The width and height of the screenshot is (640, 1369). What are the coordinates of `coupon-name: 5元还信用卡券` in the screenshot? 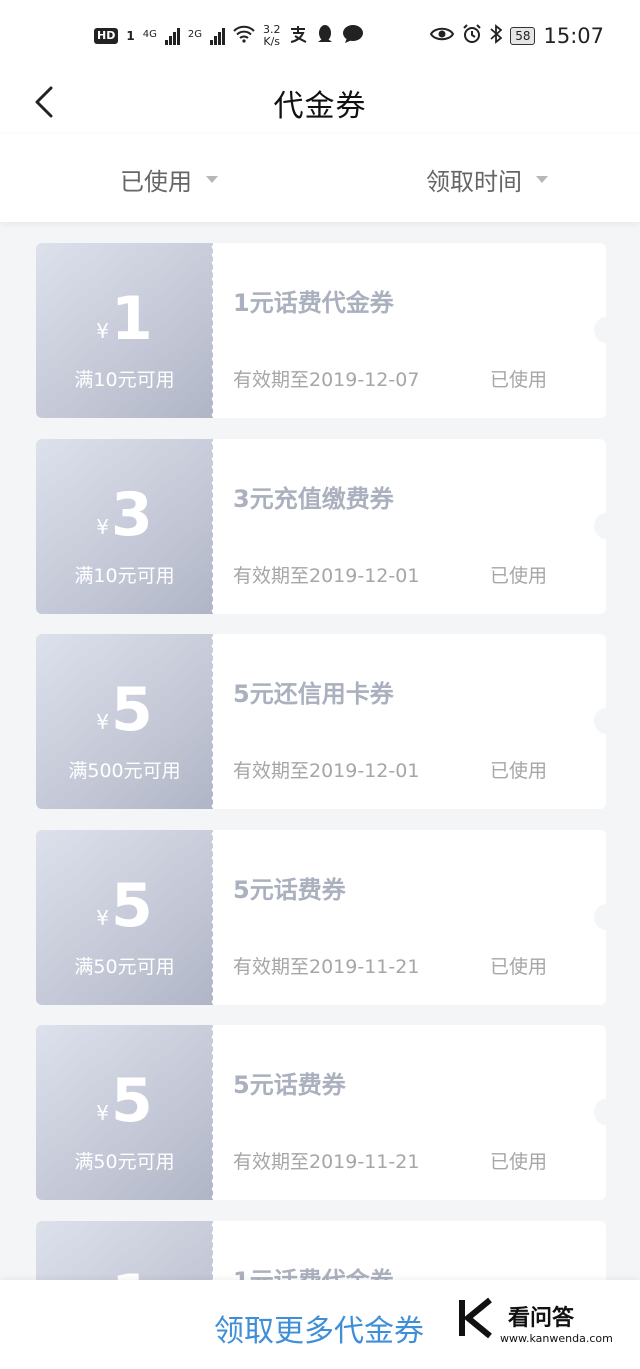 It's located at (313, 694).